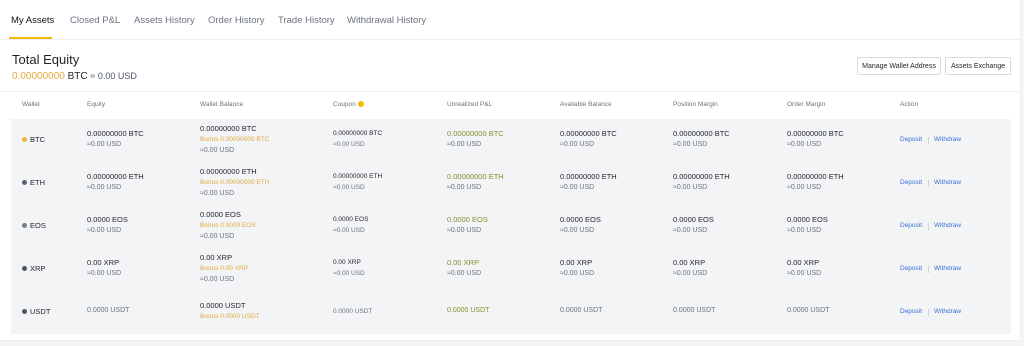 The image size is (1024, 346). I want to click on coupon-info-icon, so click(360, 104).